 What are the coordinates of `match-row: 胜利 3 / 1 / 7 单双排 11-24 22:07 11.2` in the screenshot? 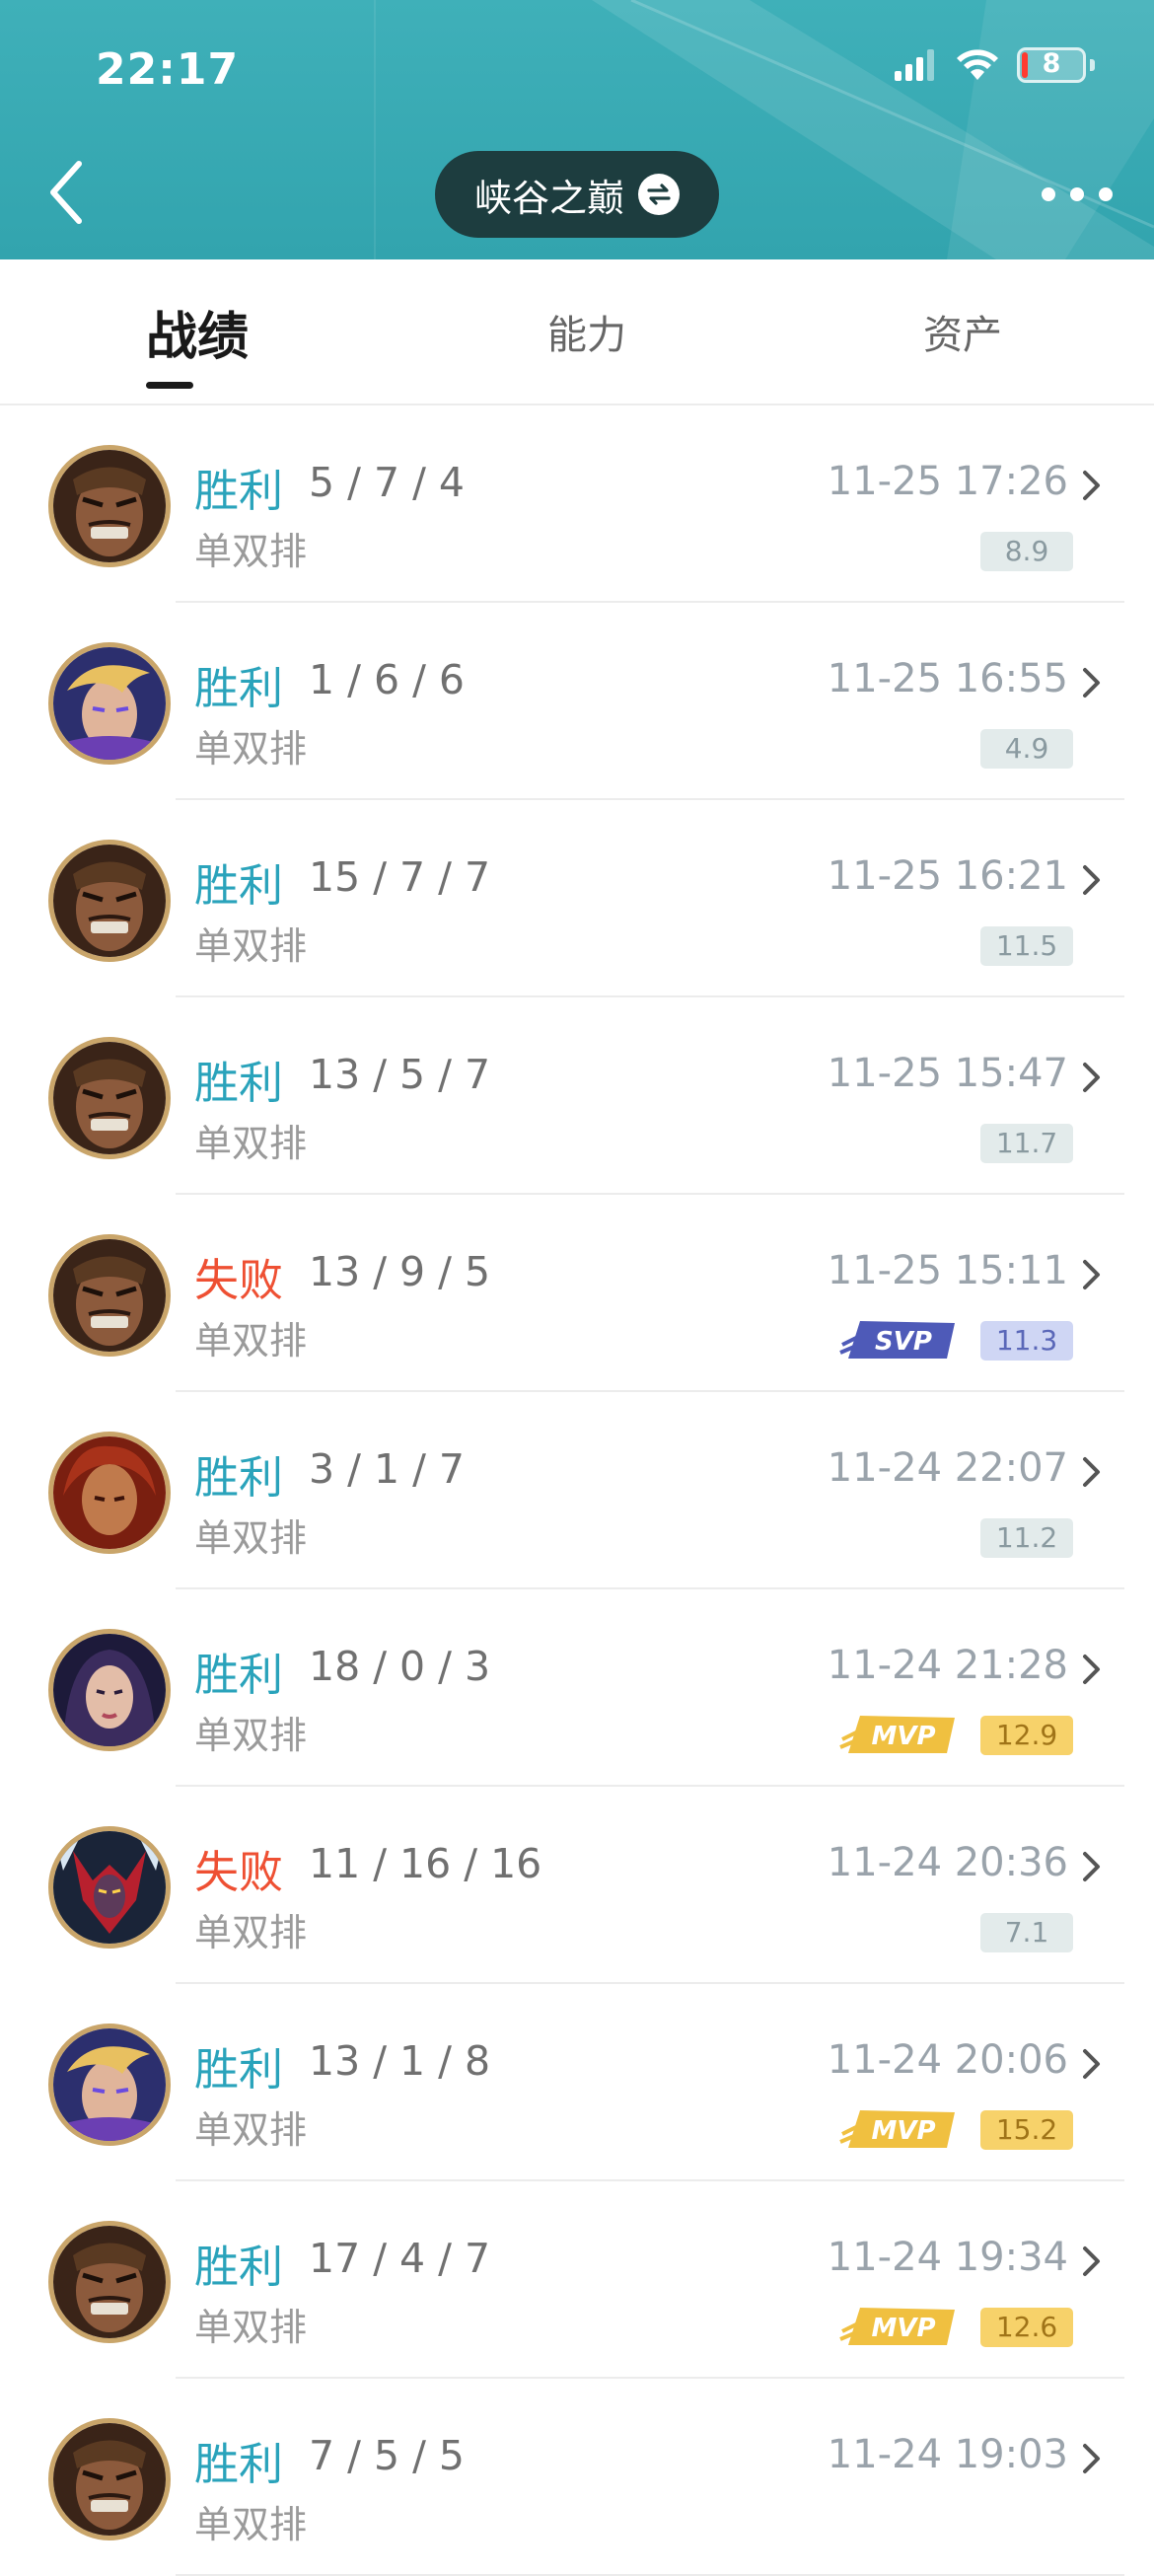 It's located at (577, 1490).